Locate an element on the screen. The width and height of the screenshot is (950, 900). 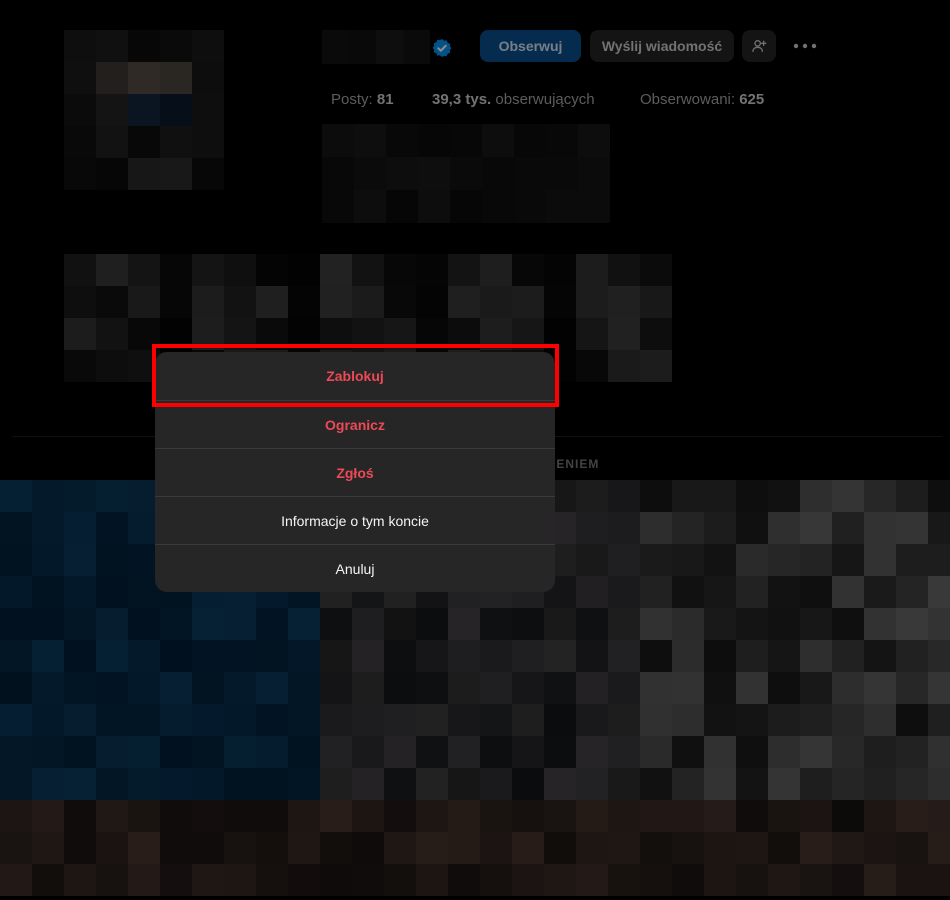
cancel-button: Anuluj is located at coordinates (355, 568).